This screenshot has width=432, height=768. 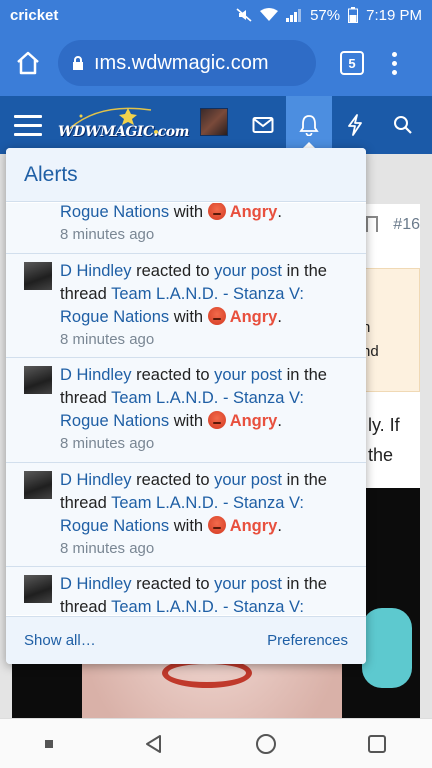 What do you see at coordinates (394, 63) in the screenshot?
I see `browser-menu-button` at bounding box center [394, 63].